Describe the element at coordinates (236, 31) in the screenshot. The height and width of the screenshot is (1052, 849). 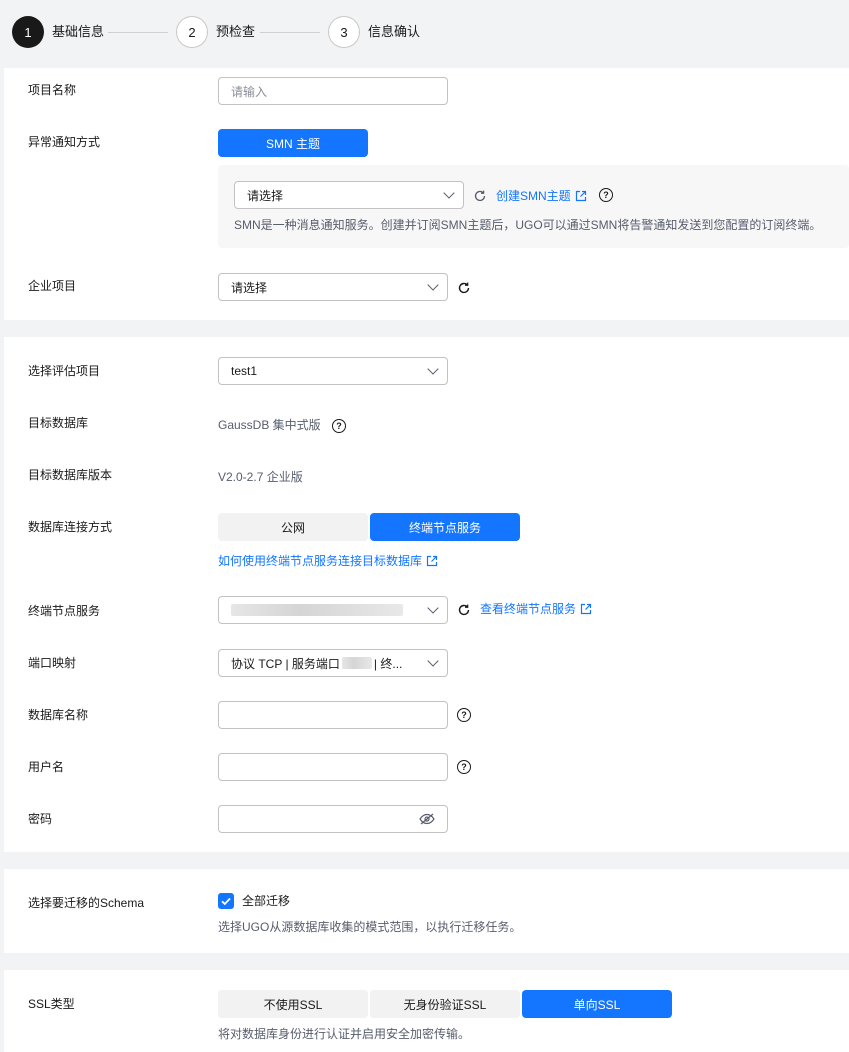
I see `step-2-label: 预检查` at that location.